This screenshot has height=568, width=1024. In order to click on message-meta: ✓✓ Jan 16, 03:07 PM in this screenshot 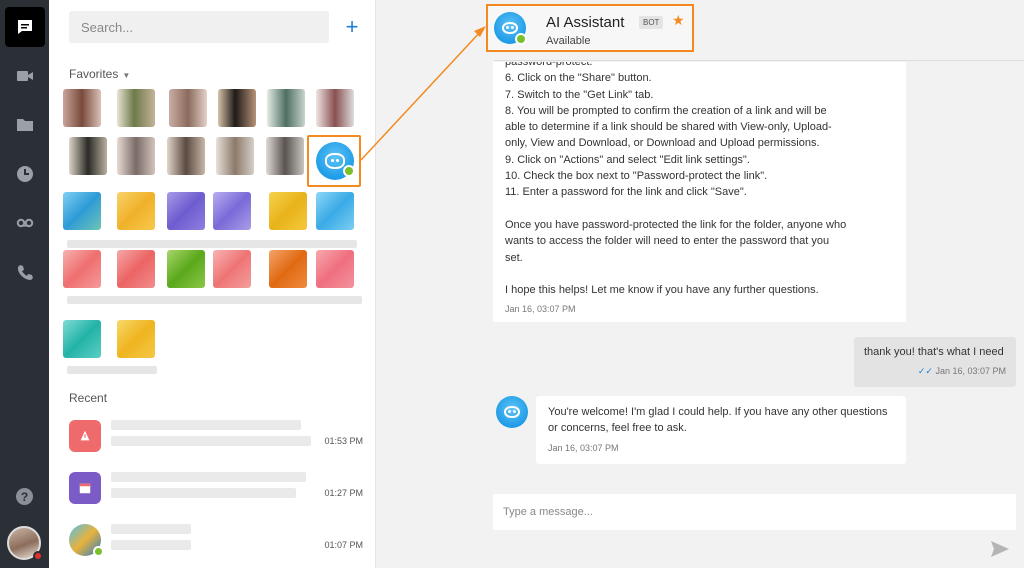, I will do `click(935, 371)`.